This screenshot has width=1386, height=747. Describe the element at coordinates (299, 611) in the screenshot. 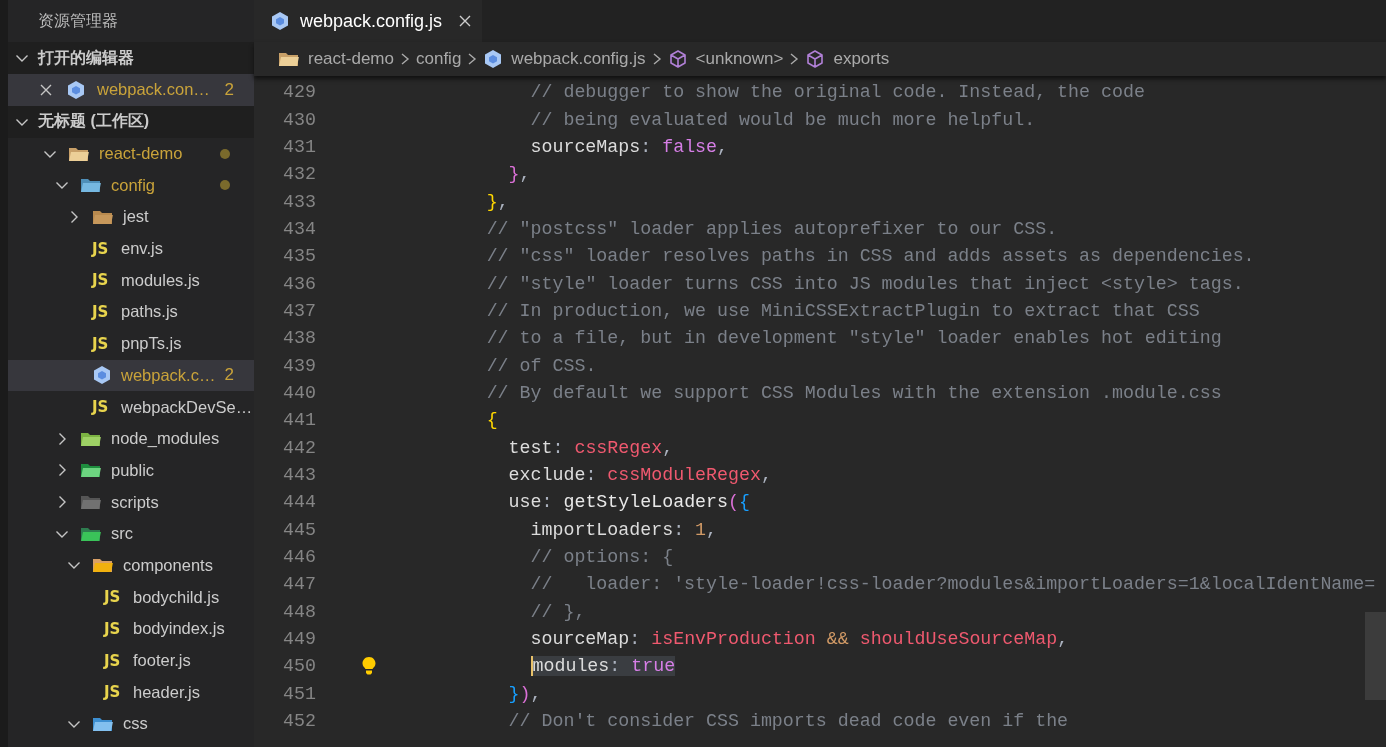

I see `line-number: 448` at that location.